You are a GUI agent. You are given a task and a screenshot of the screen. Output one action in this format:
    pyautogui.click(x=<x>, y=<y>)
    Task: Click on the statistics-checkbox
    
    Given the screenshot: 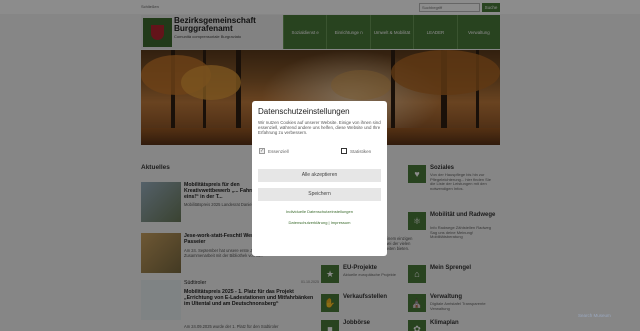 What is the action you would take?
    pyautogui.click(x=344, y=151)
    